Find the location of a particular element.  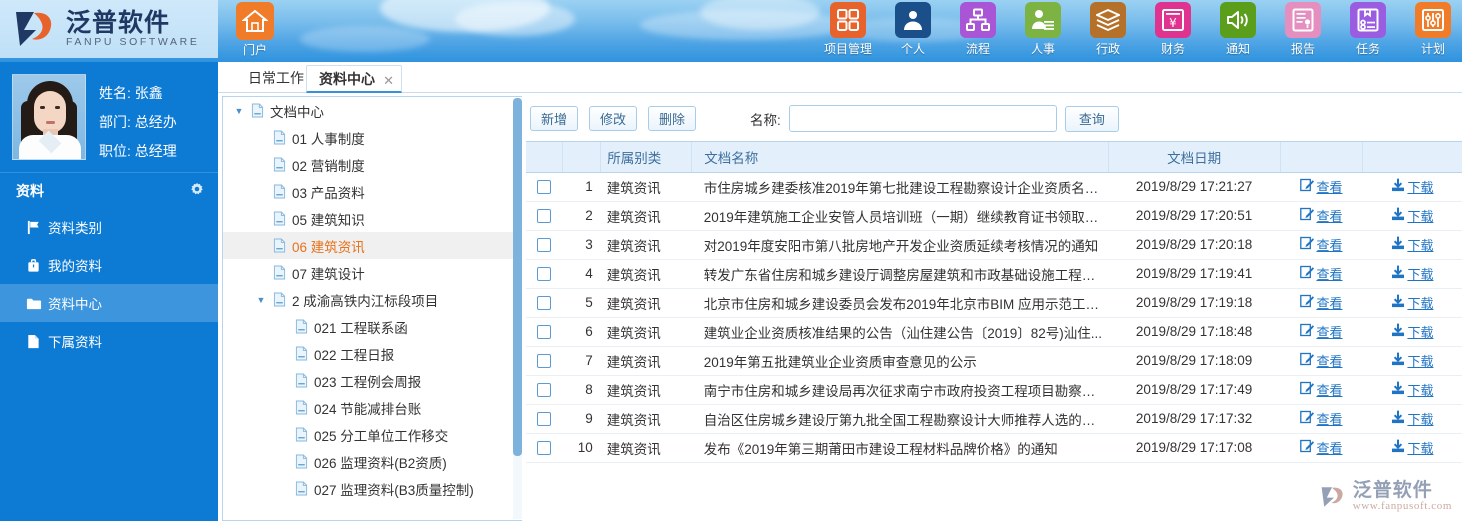

add-button: 新增 is located at coordinates (554, 118).